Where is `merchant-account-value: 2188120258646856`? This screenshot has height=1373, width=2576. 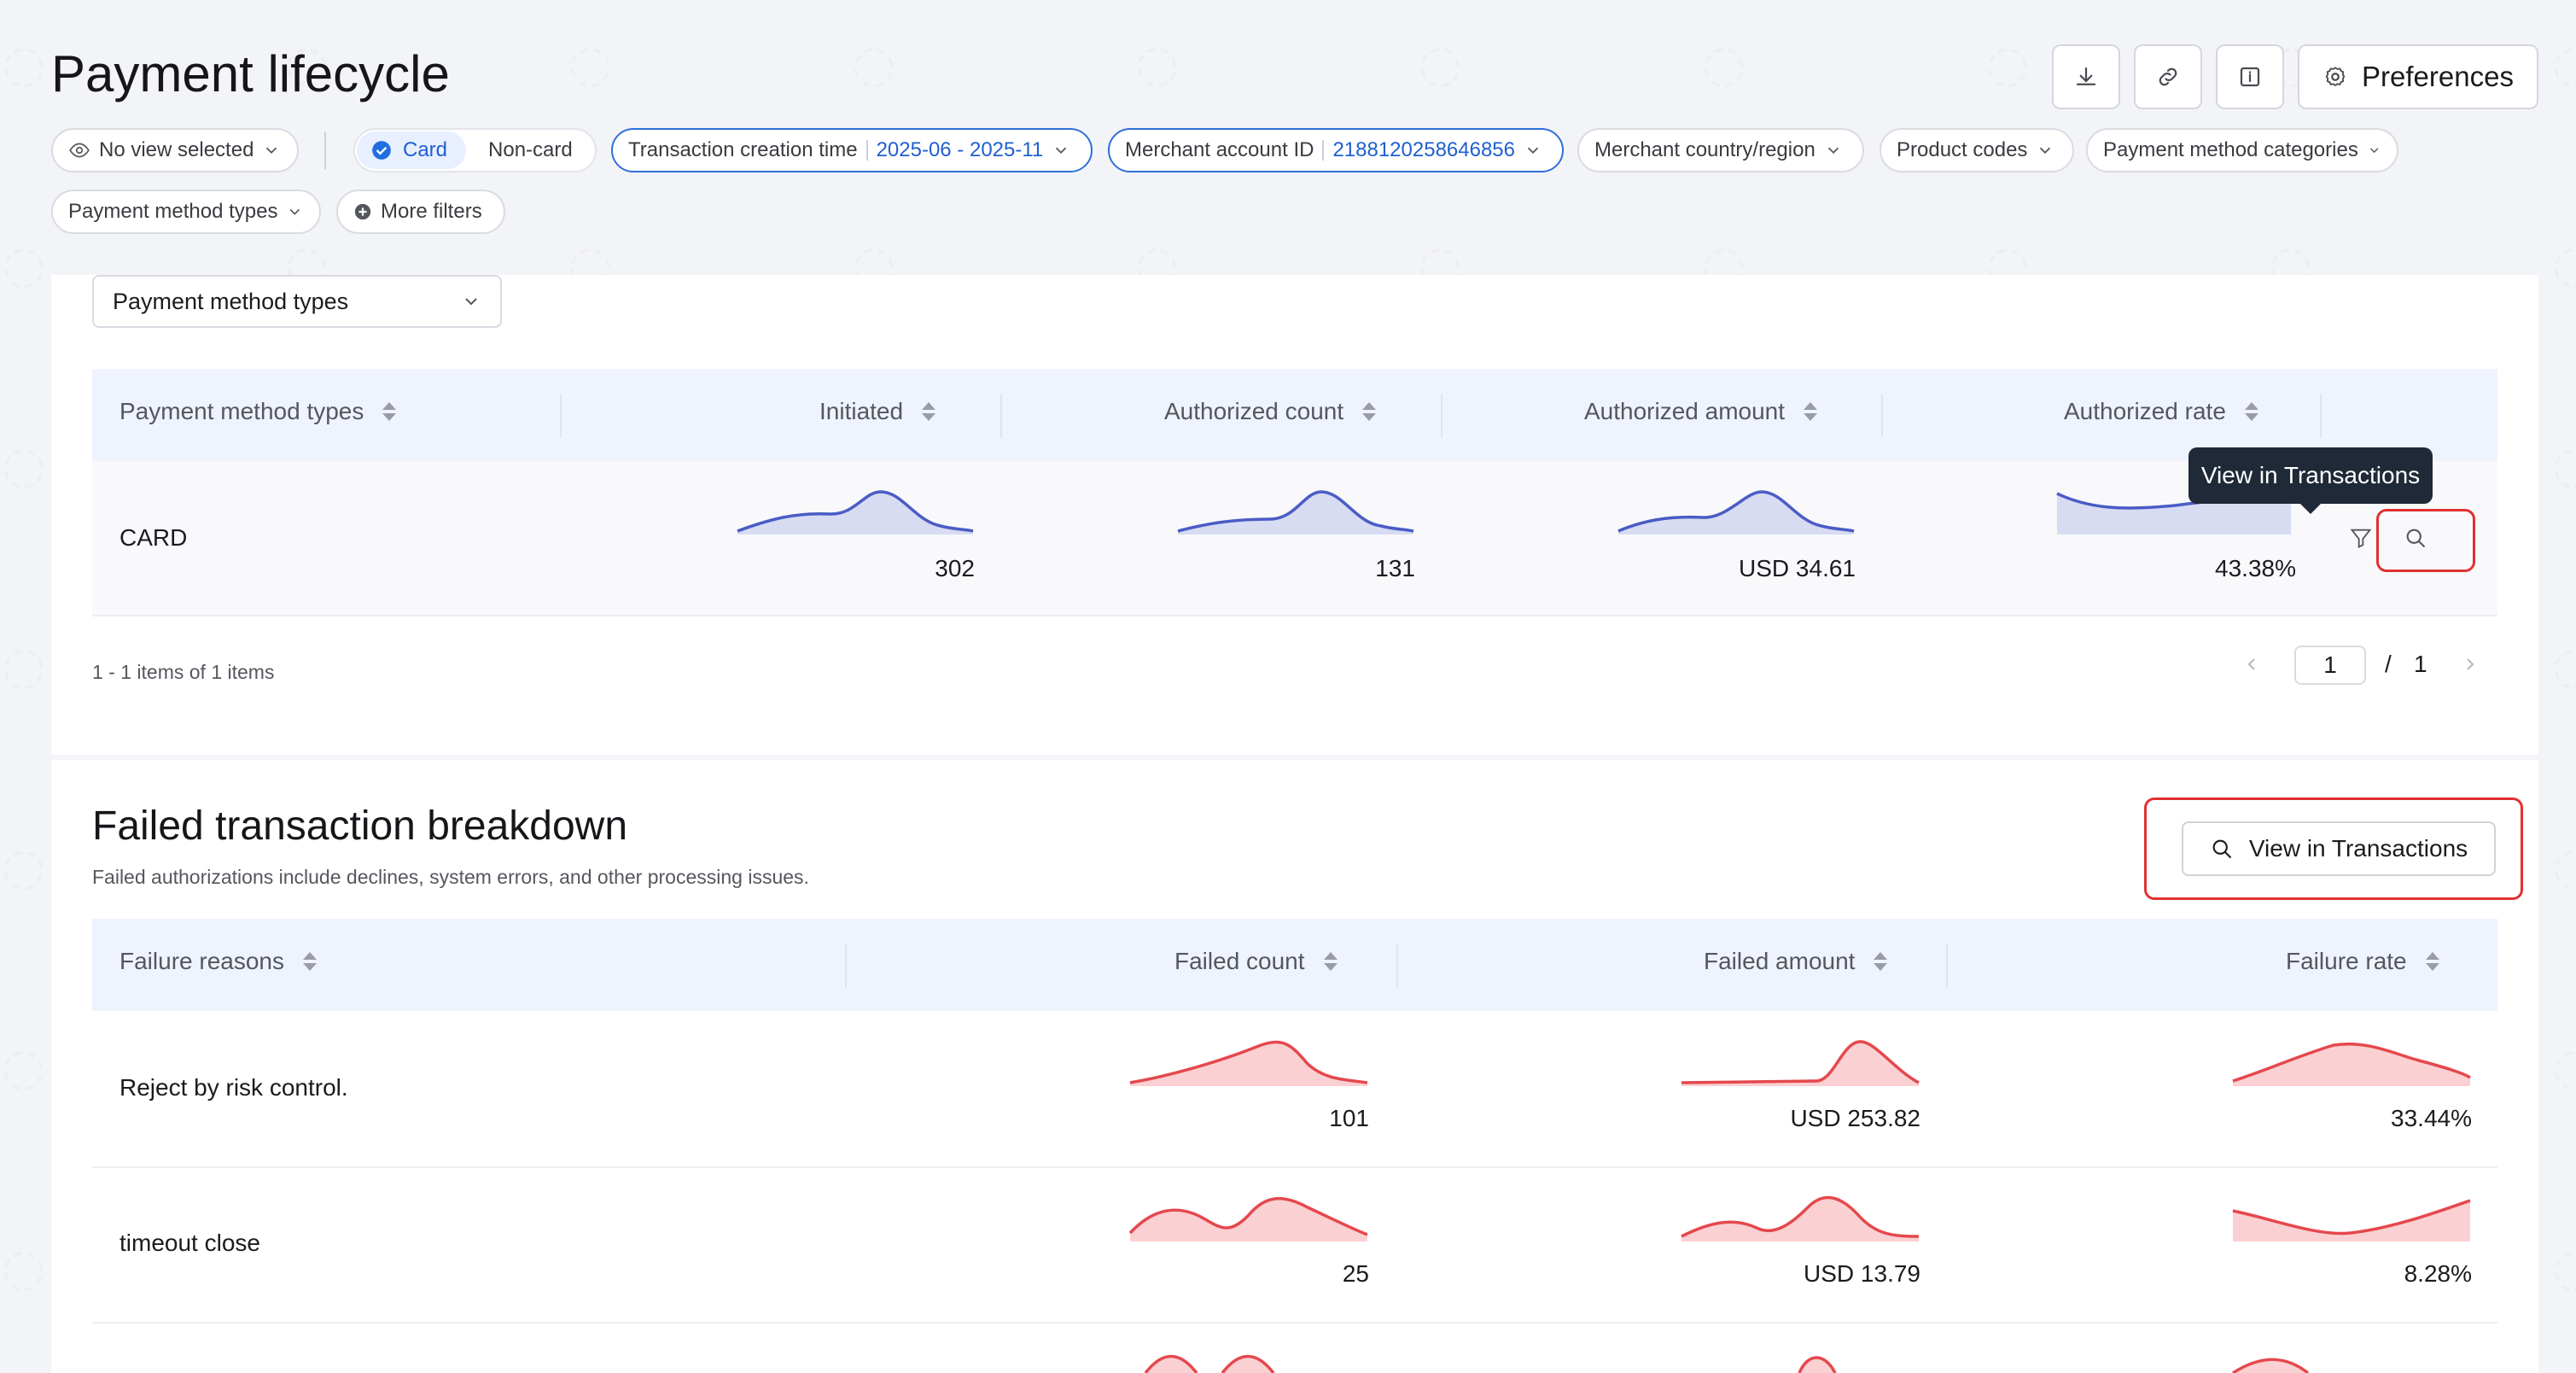 merchant-account-value: 2188120258646856 is located at coordinates (1423, 149).